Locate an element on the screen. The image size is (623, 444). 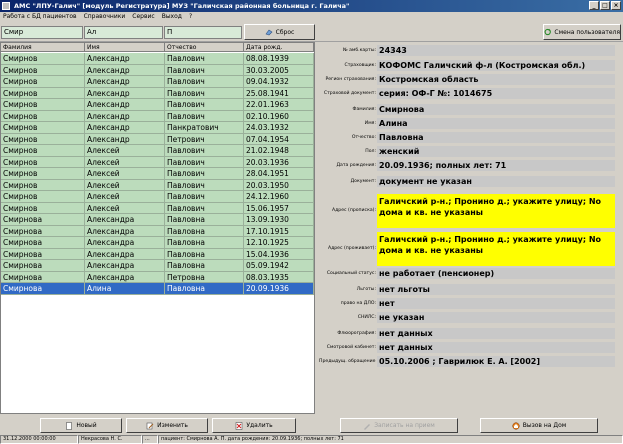
change-user-button: Смена пользователя is located at coordinates (582, 32).